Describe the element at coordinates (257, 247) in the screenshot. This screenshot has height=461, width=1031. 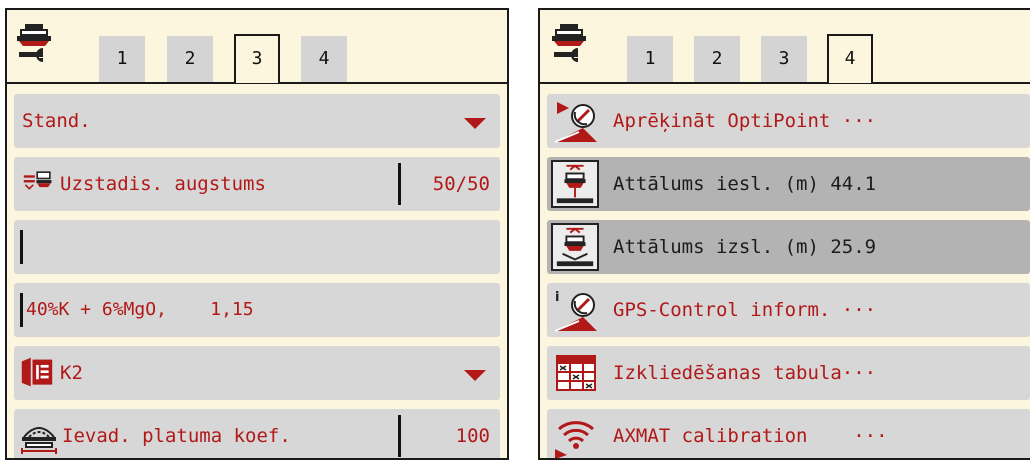
I see `empty-input-row` at that location.